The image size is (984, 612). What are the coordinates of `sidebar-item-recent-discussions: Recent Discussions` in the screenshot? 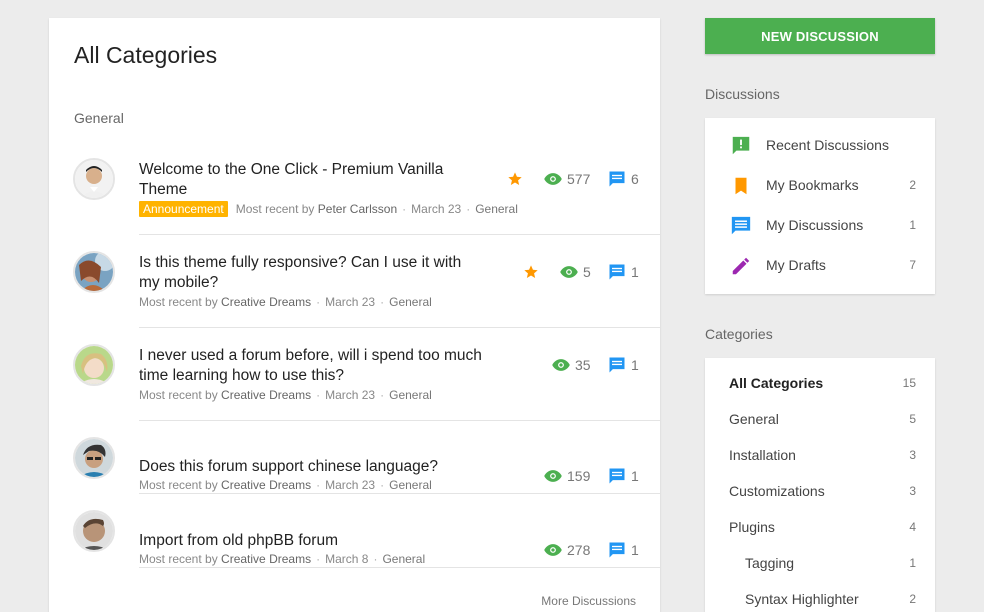 It's located at (820, 145).